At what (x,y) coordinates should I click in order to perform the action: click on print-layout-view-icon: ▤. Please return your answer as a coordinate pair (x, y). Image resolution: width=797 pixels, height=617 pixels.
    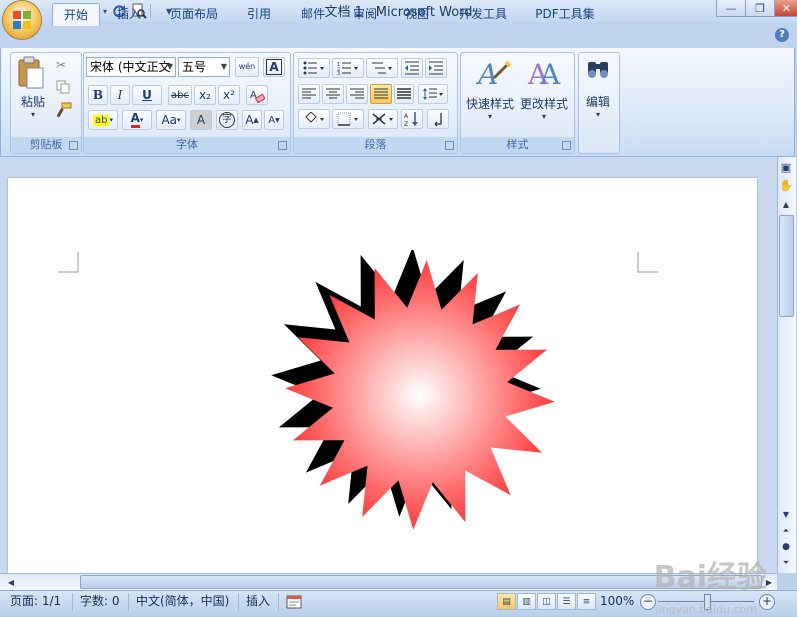
    Looking at the image, I should click on (506, 601).